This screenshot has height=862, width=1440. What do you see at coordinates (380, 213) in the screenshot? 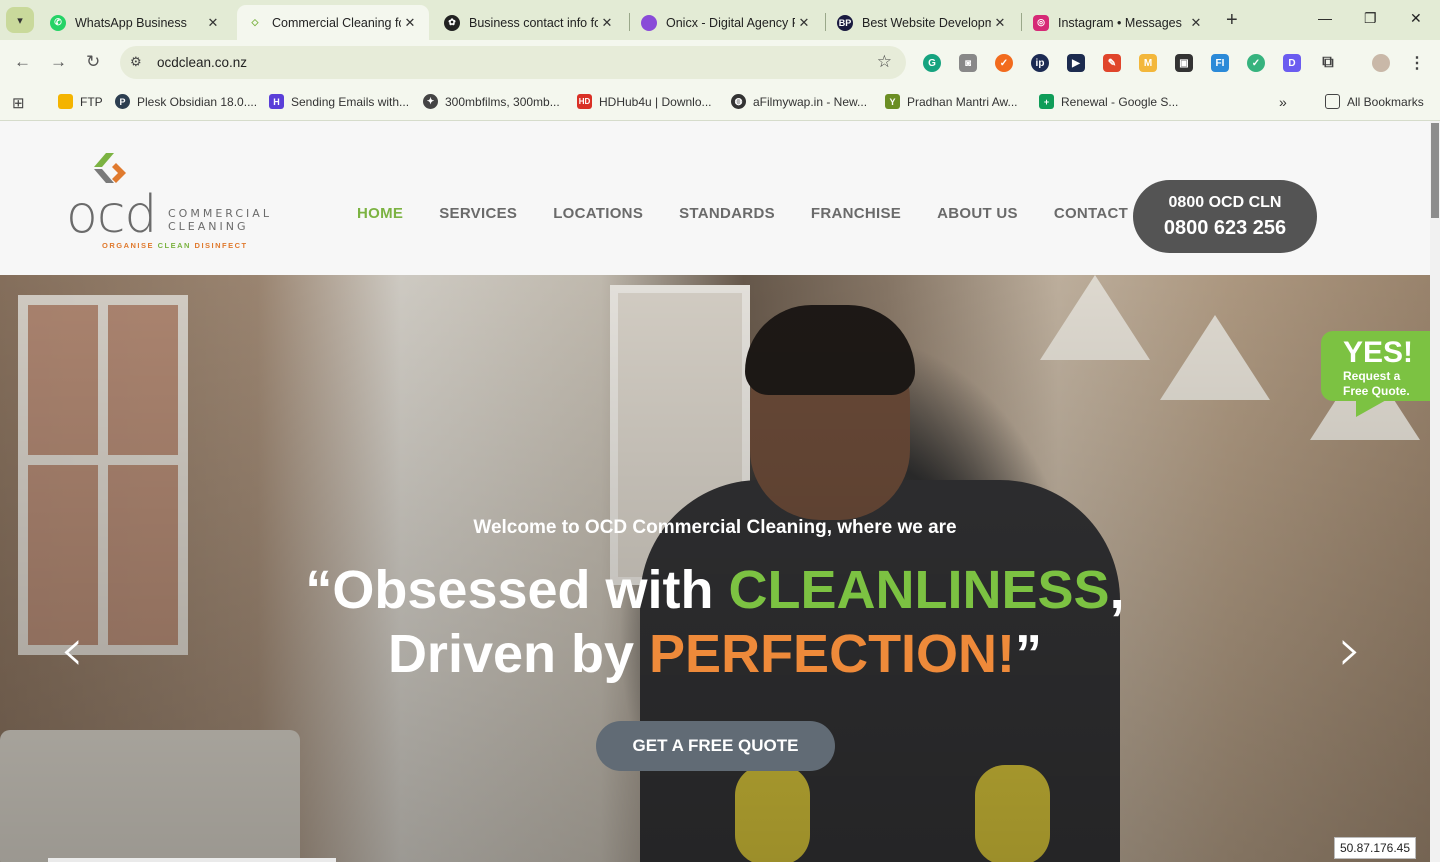
I see `nav-home: HOME` at bounding box center [380, 213].